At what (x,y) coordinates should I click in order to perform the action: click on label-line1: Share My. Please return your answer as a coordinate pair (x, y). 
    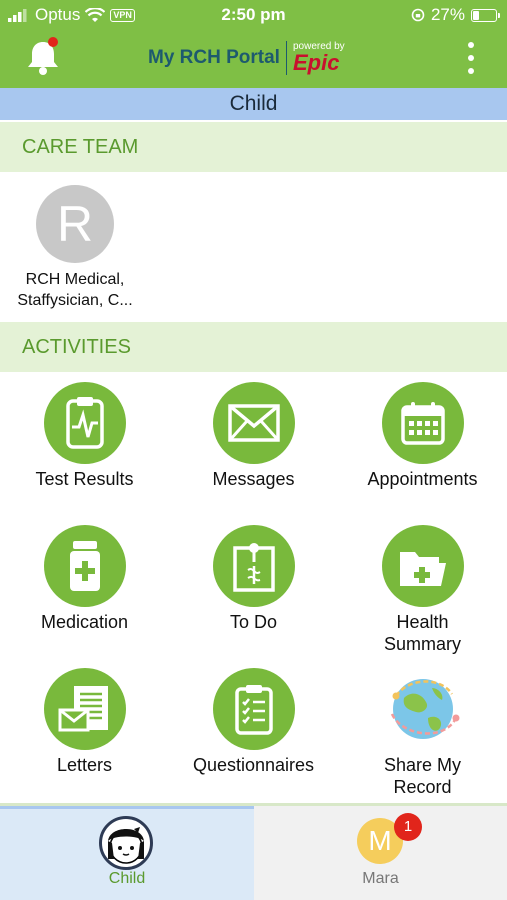
    Looking at the image, I should click on (422, 765).